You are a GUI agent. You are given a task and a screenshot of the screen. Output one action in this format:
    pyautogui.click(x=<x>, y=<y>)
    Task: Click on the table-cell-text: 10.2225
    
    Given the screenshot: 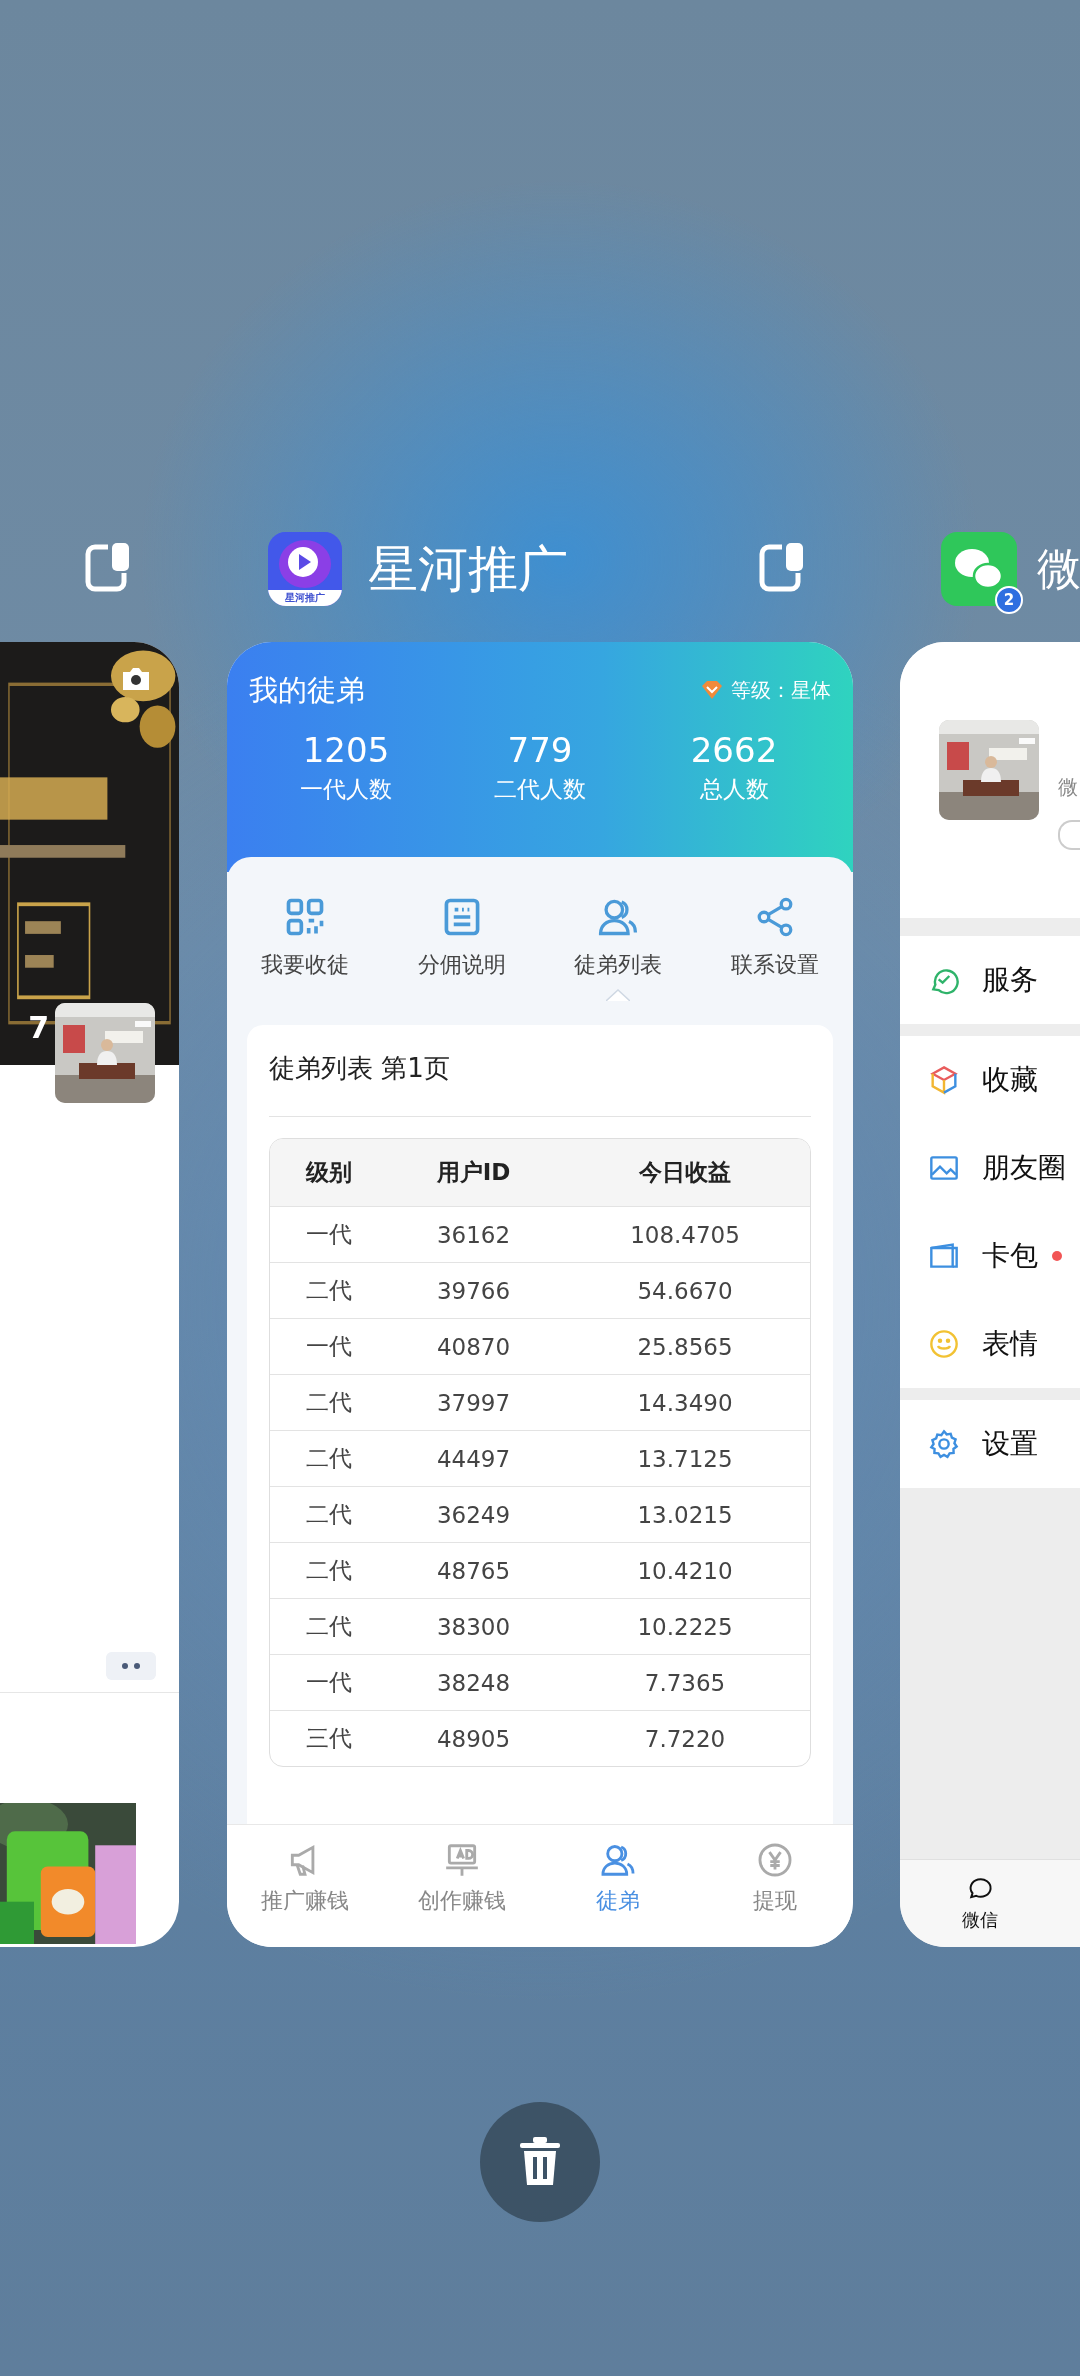 What is the action you would take?
    pyautogui.click(x=685, y=1627)
    